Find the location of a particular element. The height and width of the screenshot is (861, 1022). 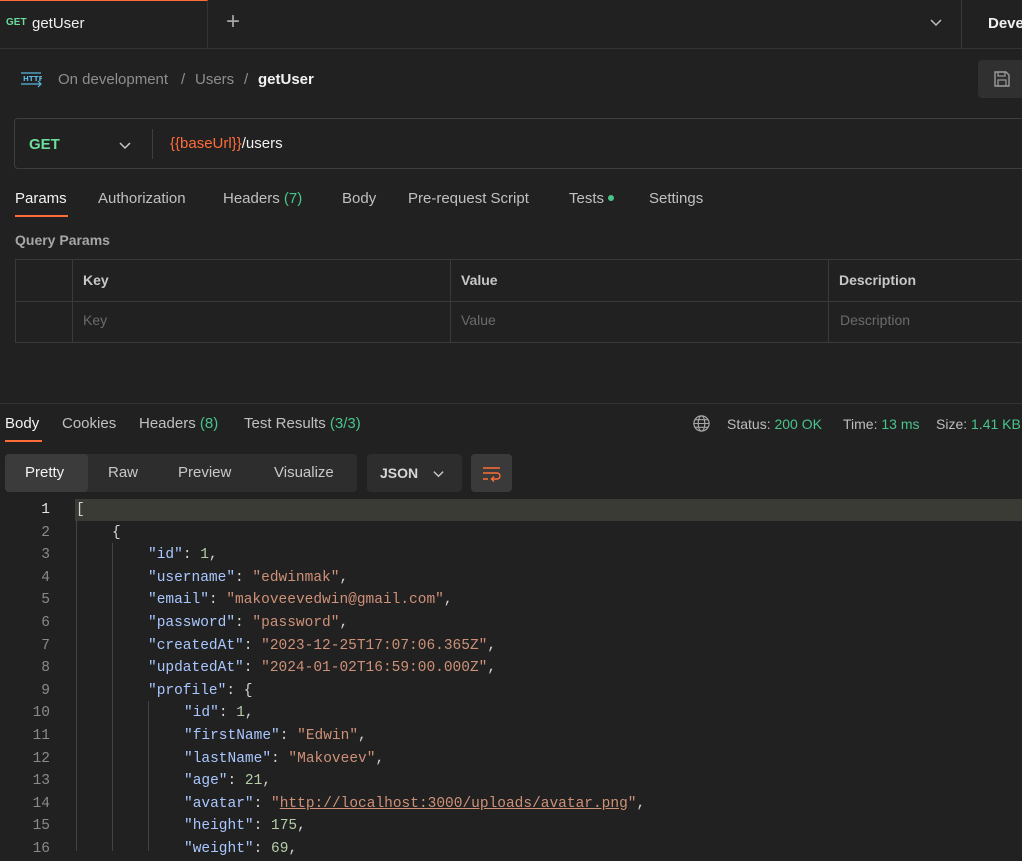

json-key: "age" is located at coordinates (206, 781).